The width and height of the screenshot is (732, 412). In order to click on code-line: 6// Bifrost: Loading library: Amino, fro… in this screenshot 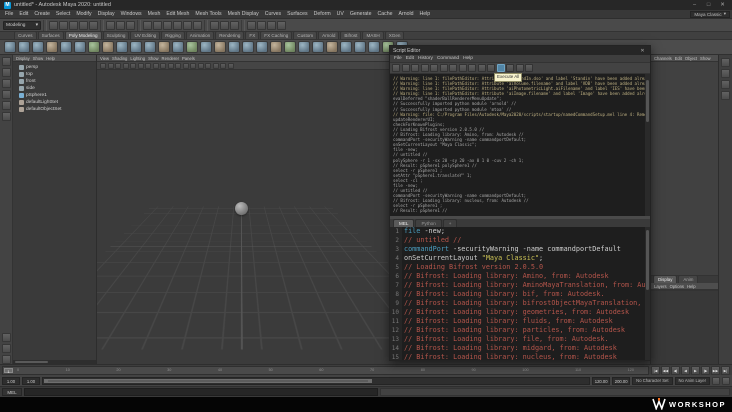, I will do `click(520, 276)`.